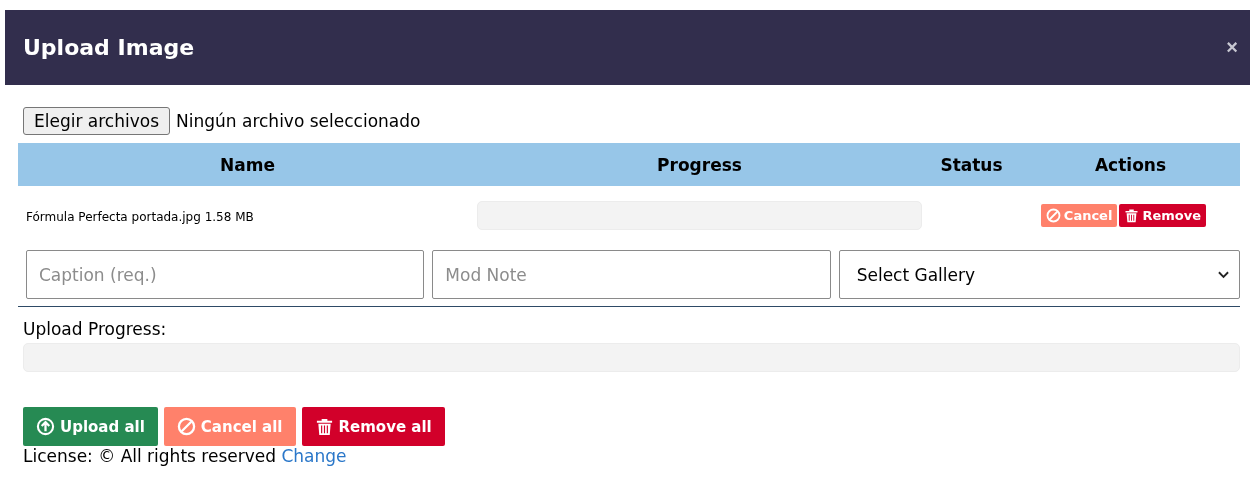  What do you see at coordinates (109, 47) in the screenshot?
I see `dialog-title: Upload Image` at bounding box center [109, 47].